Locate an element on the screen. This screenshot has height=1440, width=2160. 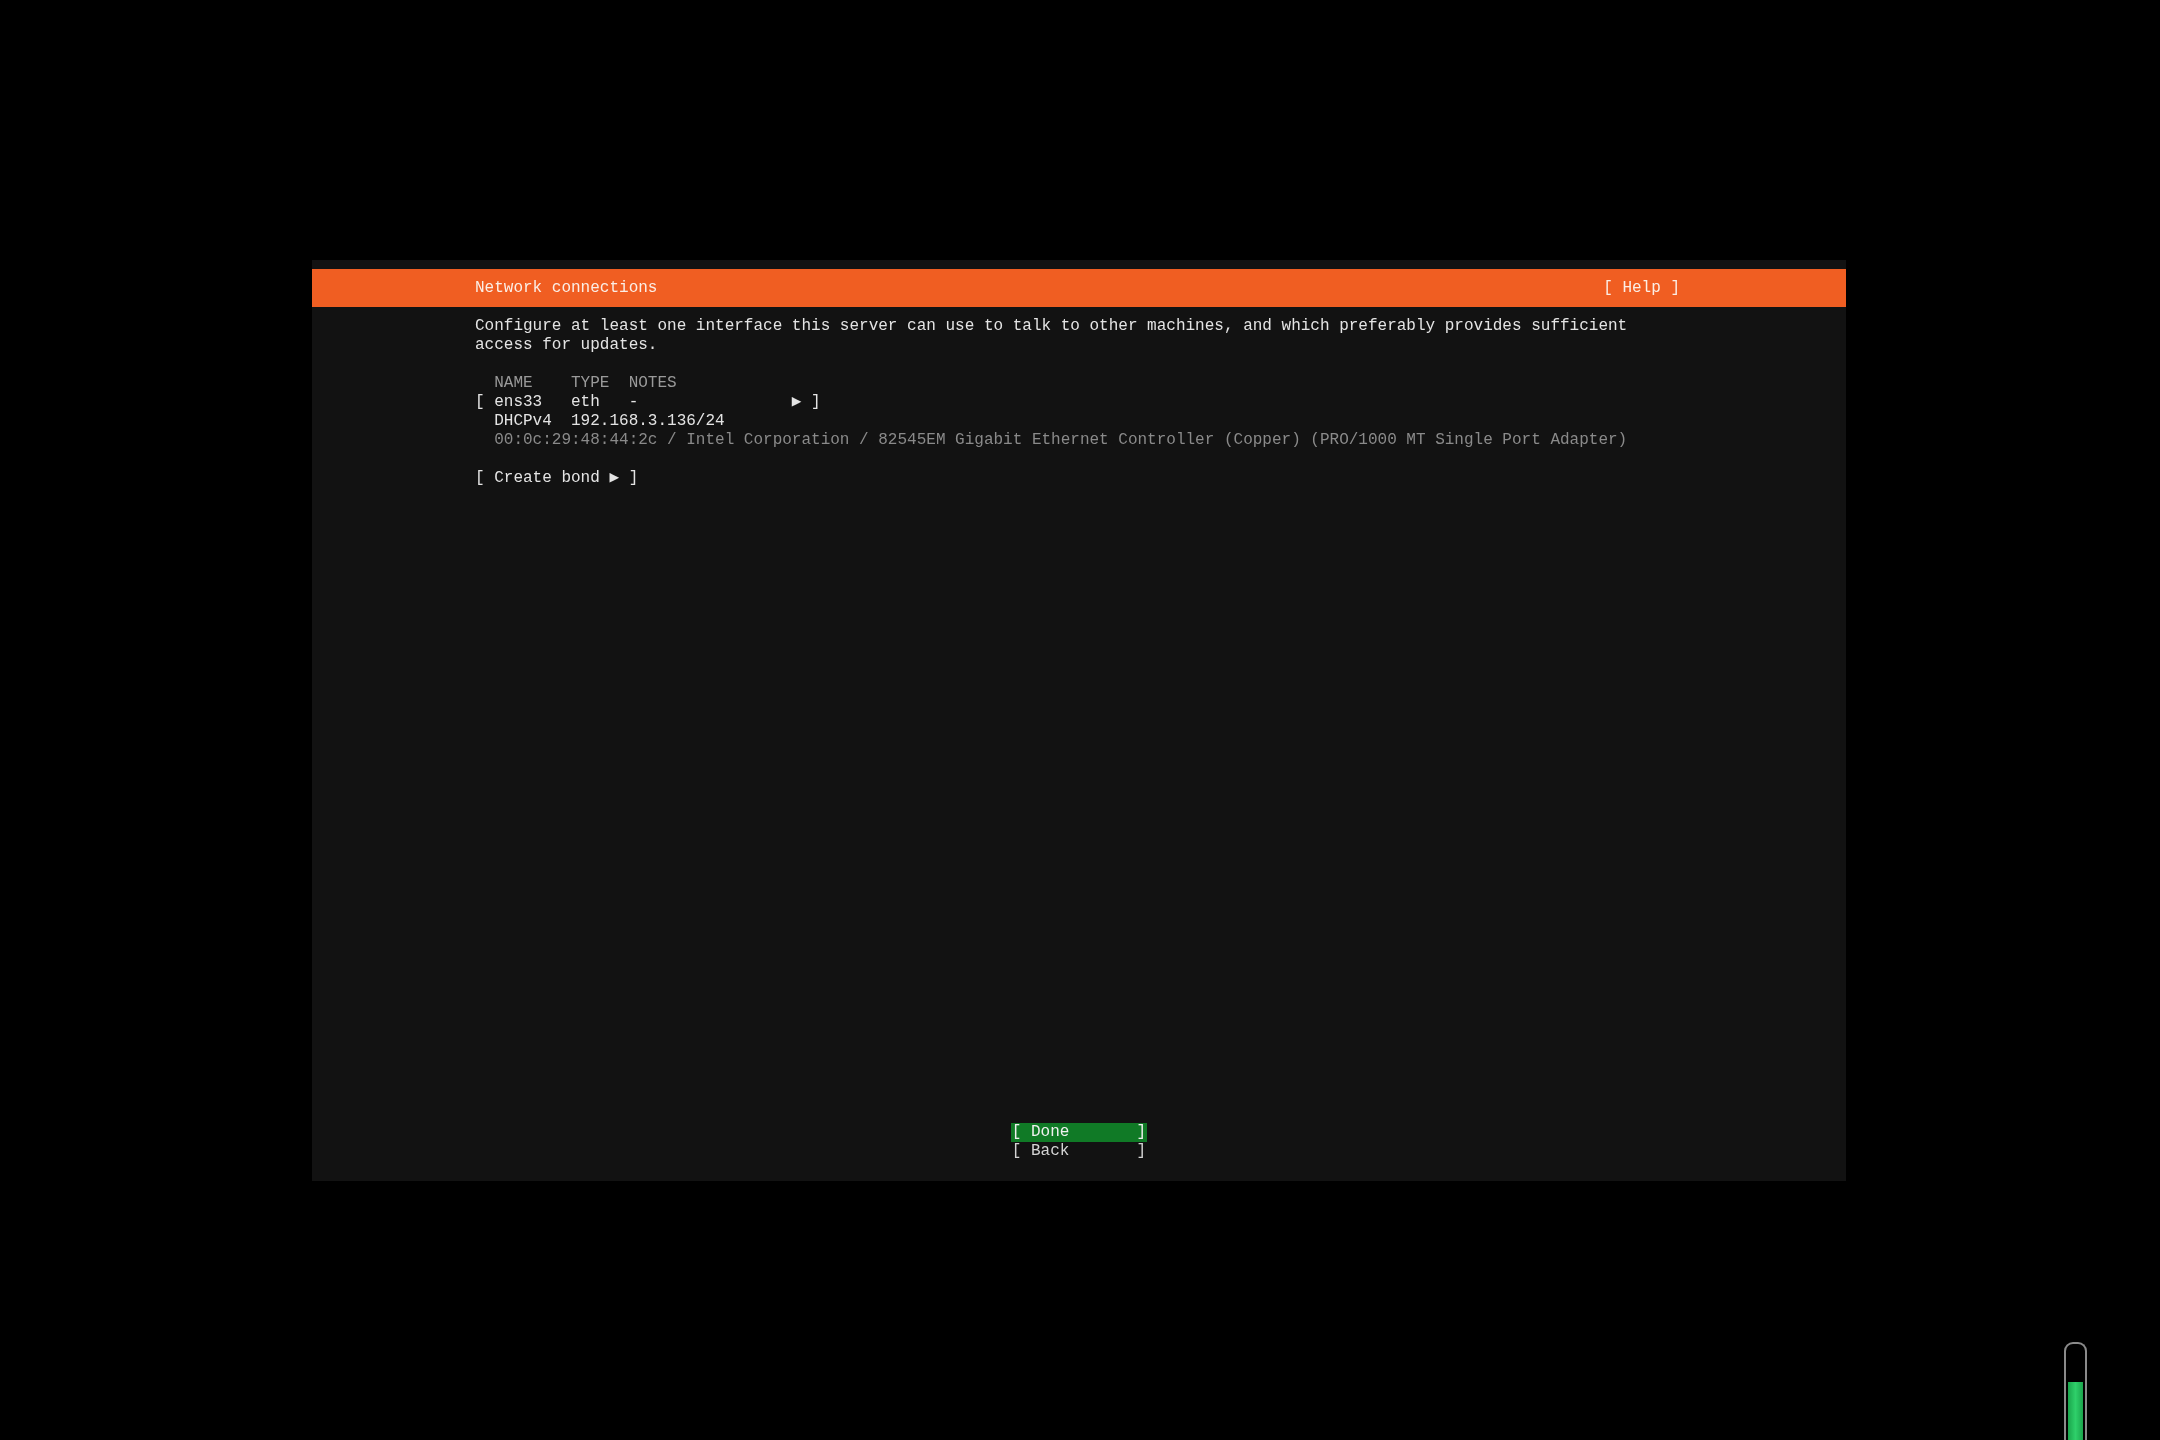
row-menu-arrow: ▶ ] is located at coordinates (806, 402).